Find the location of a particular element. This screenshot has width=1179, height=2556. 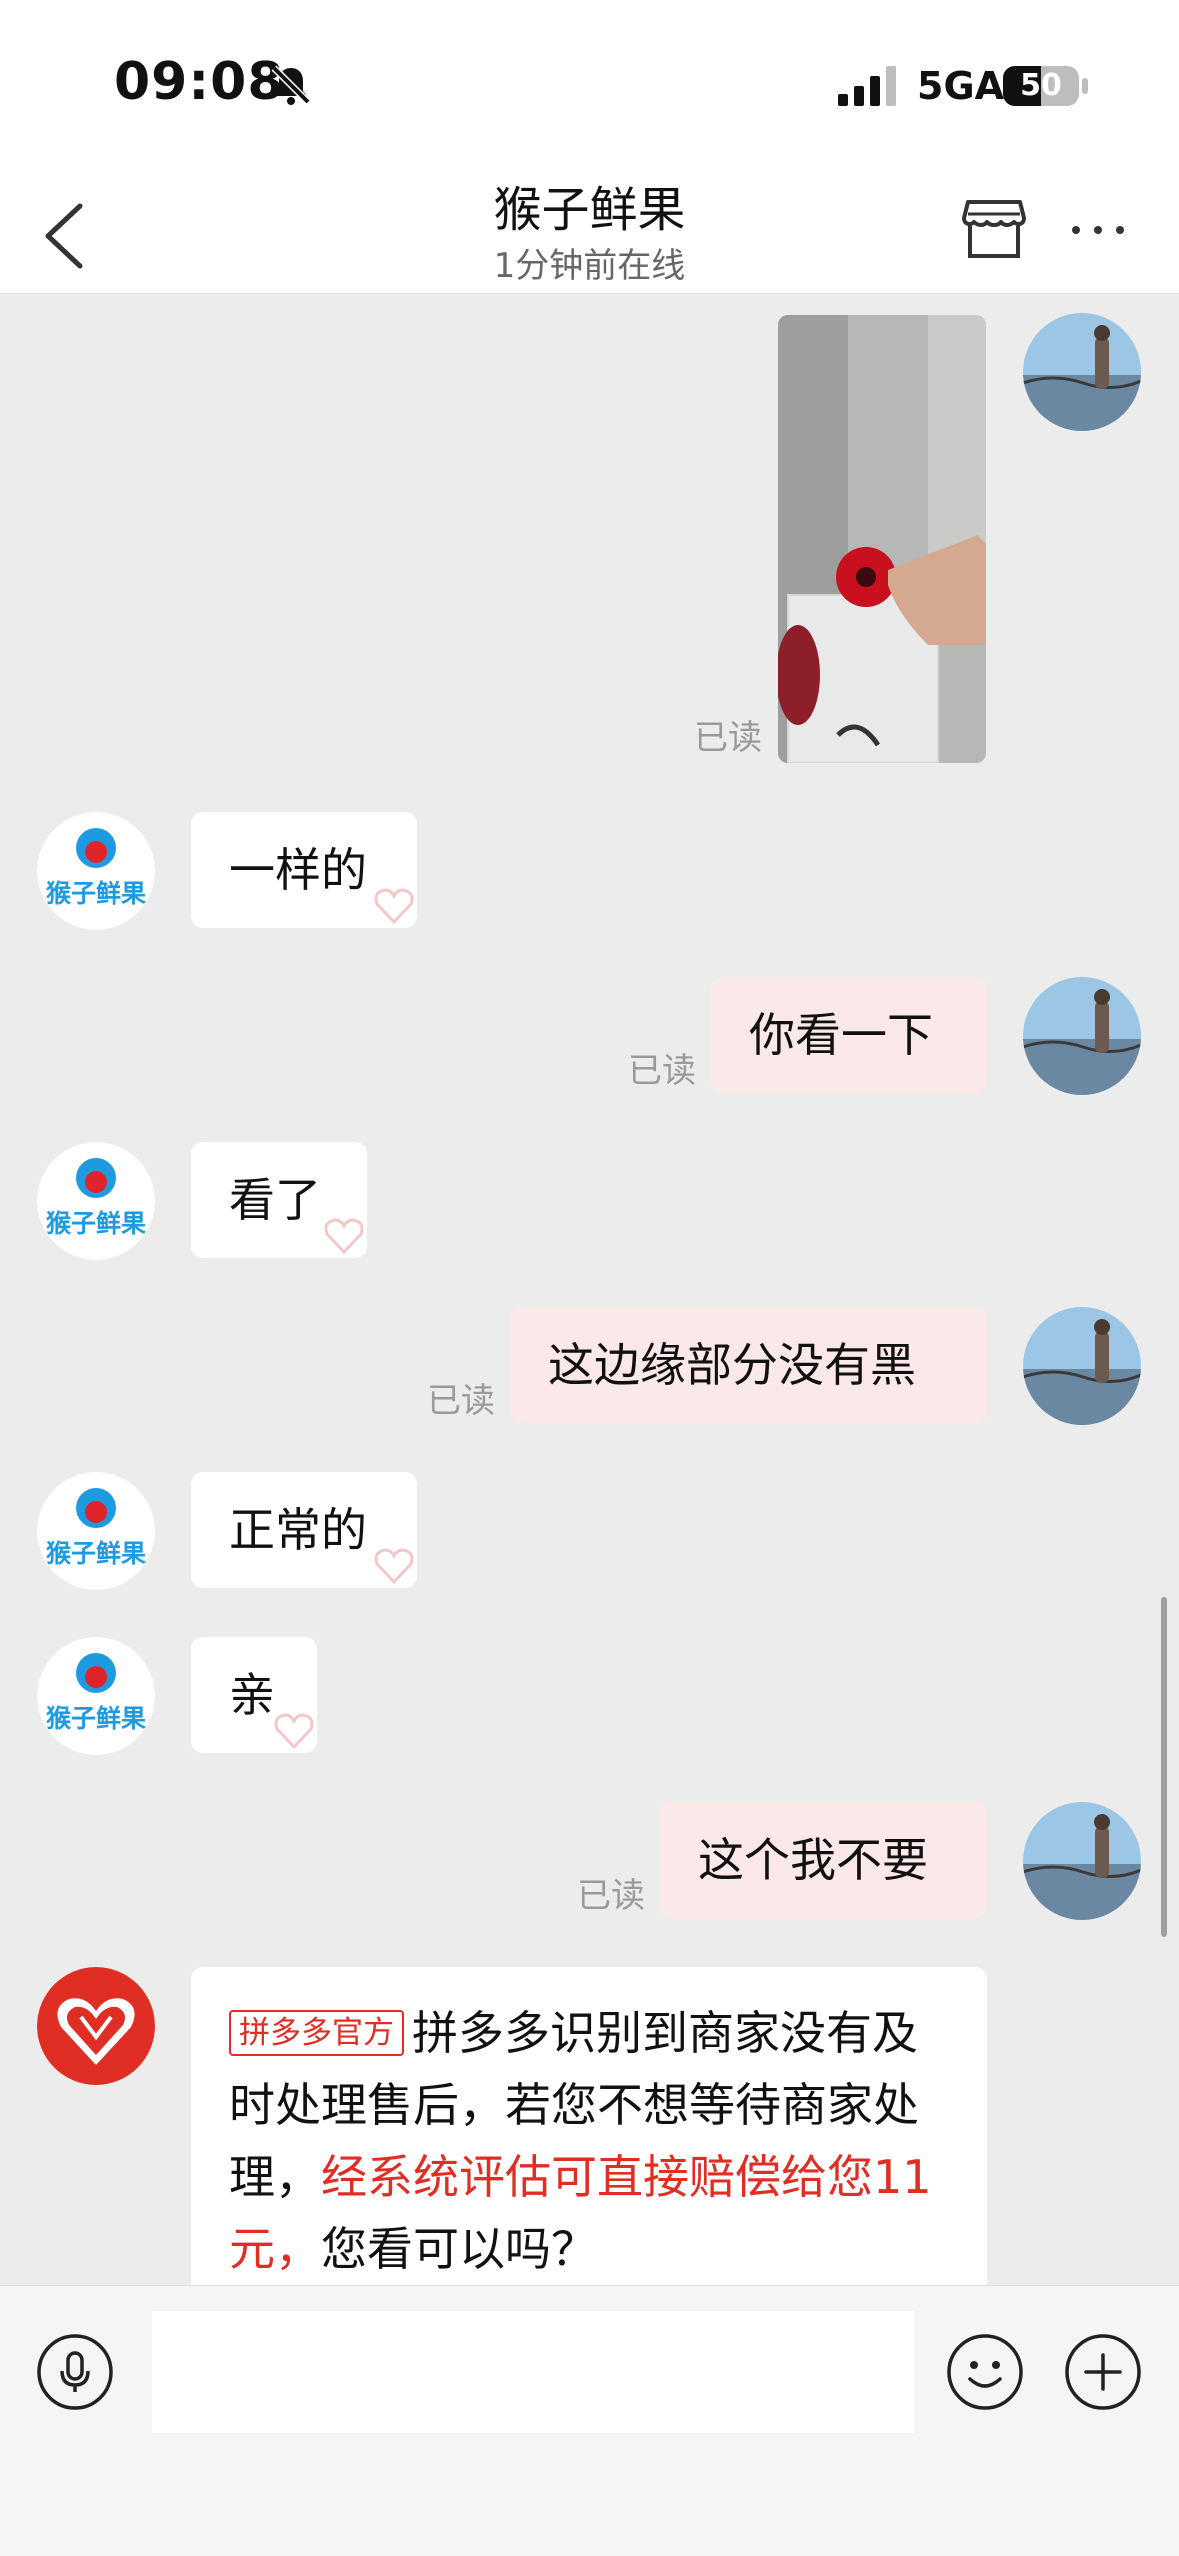

plus-icon is located at coordinates (1103, 2372).